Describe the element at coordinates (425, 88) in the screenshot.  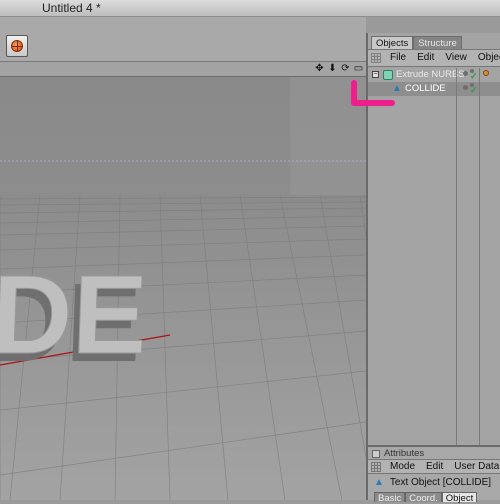
I see `tree-item-label: COLLIDE` at that location.